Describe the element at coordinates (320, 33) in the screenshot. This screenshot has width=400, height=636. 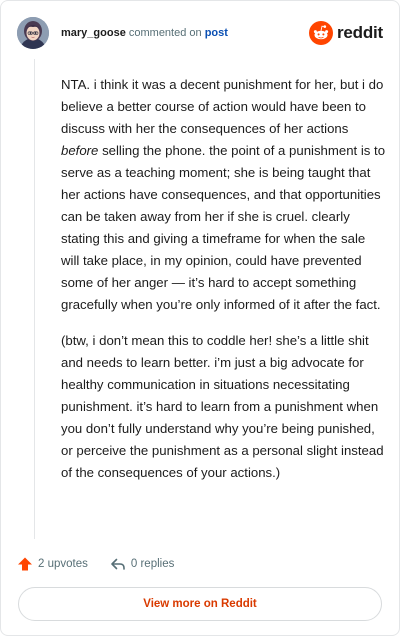
I see `reddit-snoo-icon` at that location.